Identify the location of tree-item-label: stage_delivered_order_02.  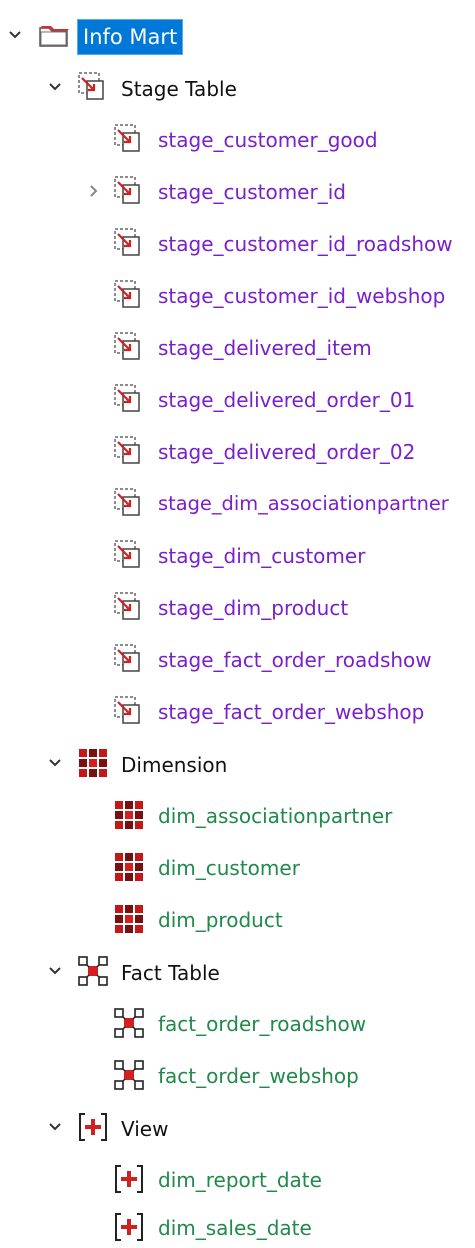
(286, 452).